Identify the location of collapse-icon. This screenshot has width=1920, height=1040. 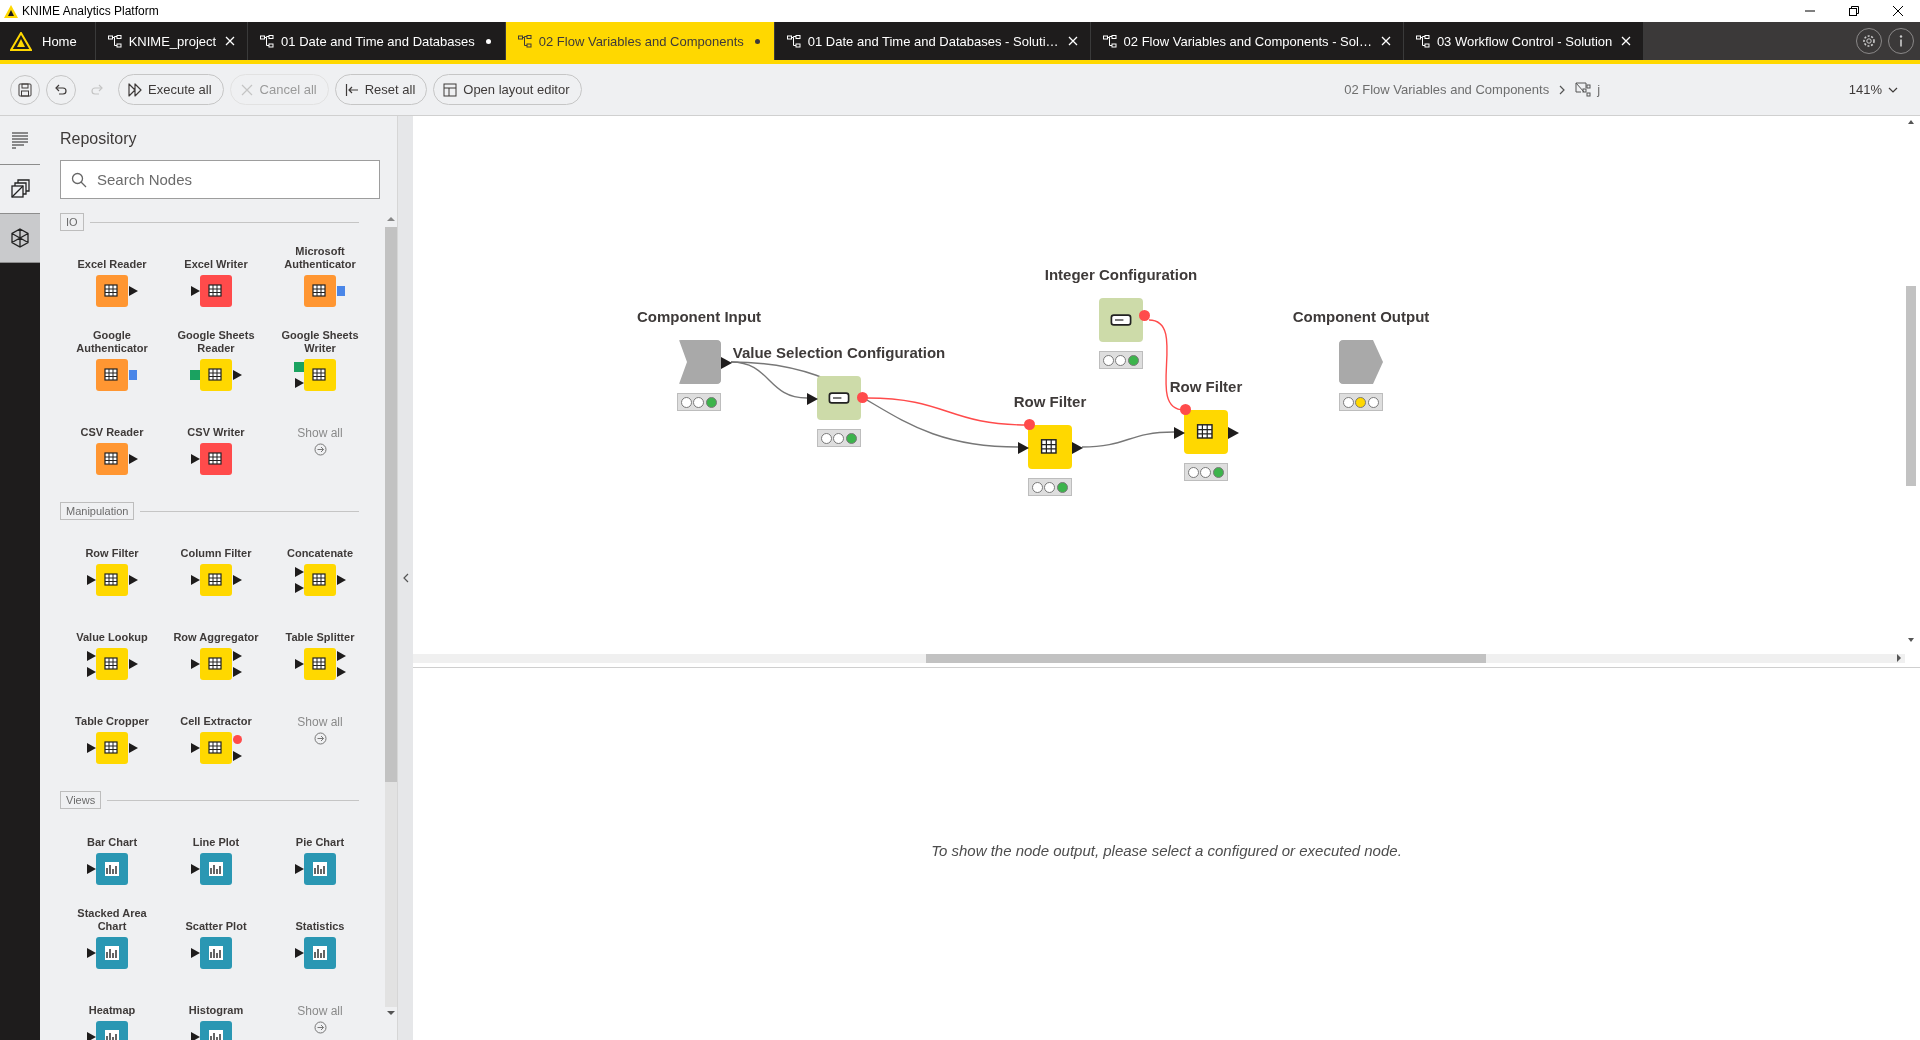
(405, 578).